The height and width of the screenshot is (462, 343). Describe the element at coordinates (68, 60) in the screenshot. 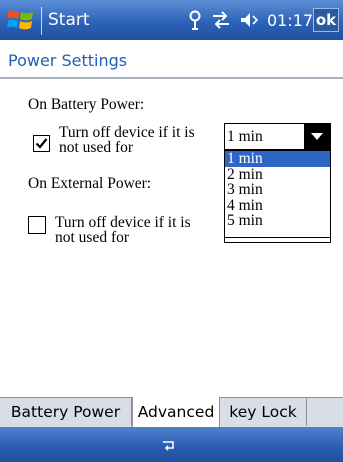

I see `page-title: Power Settings` at that location.